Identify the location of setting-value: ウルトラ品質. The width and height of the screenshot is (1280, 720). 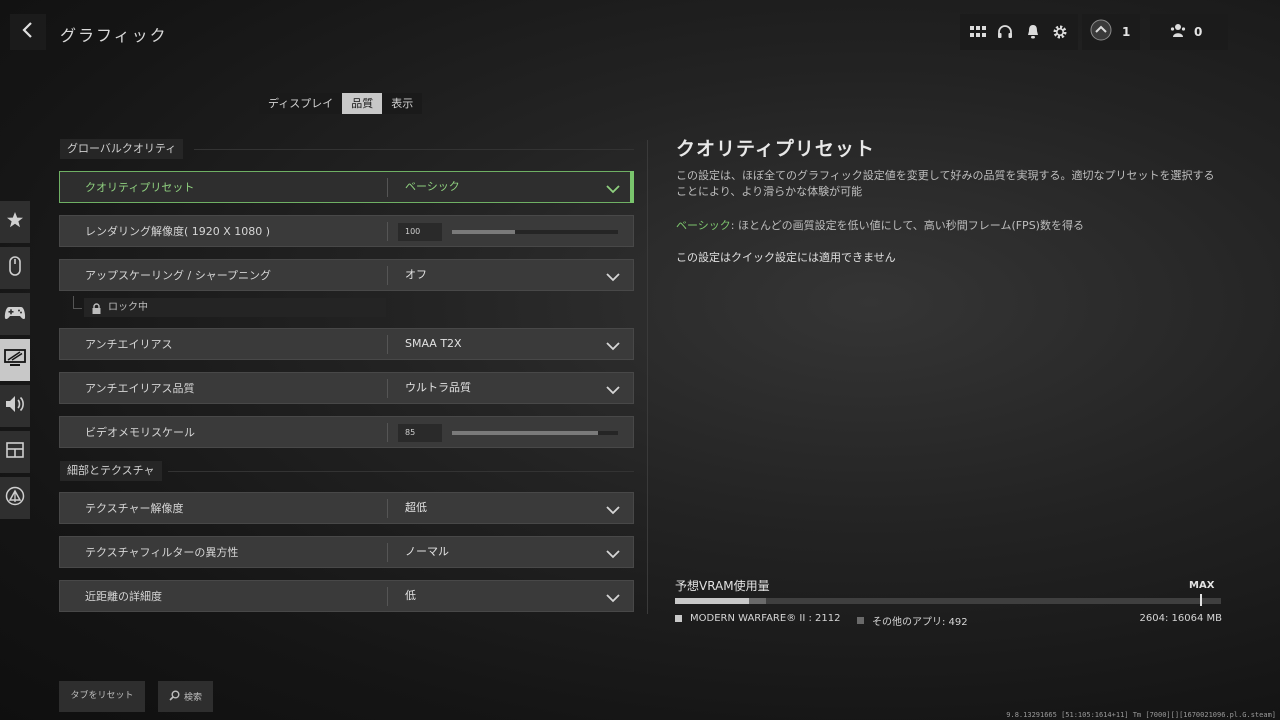
(438, 387).